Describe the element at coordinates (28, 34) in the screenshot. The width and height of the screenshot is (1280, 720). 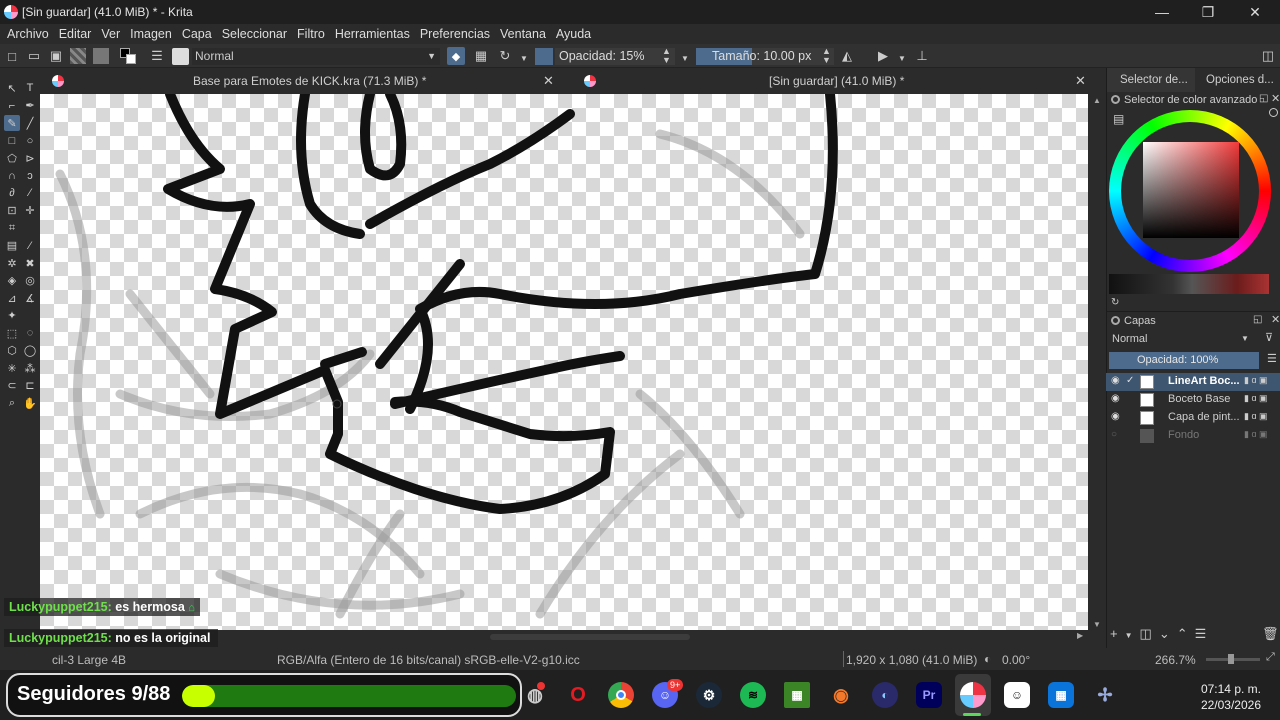
I see `menu-archivo: Archivo` at that location.